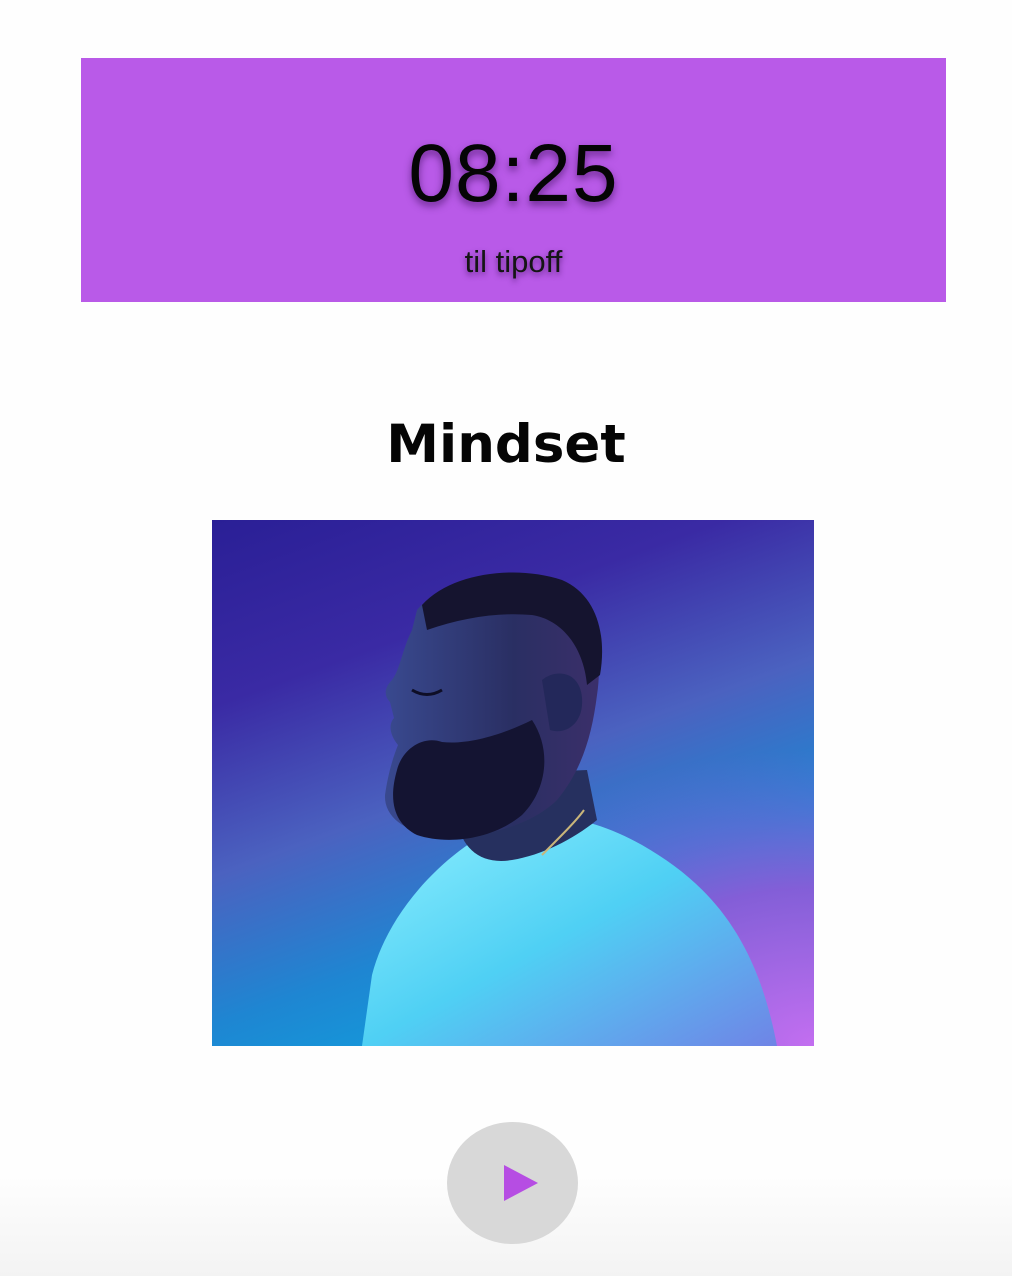 The image size is (1012, 1276). I want to click on countdown-time: 08:25, so click(513, 173).